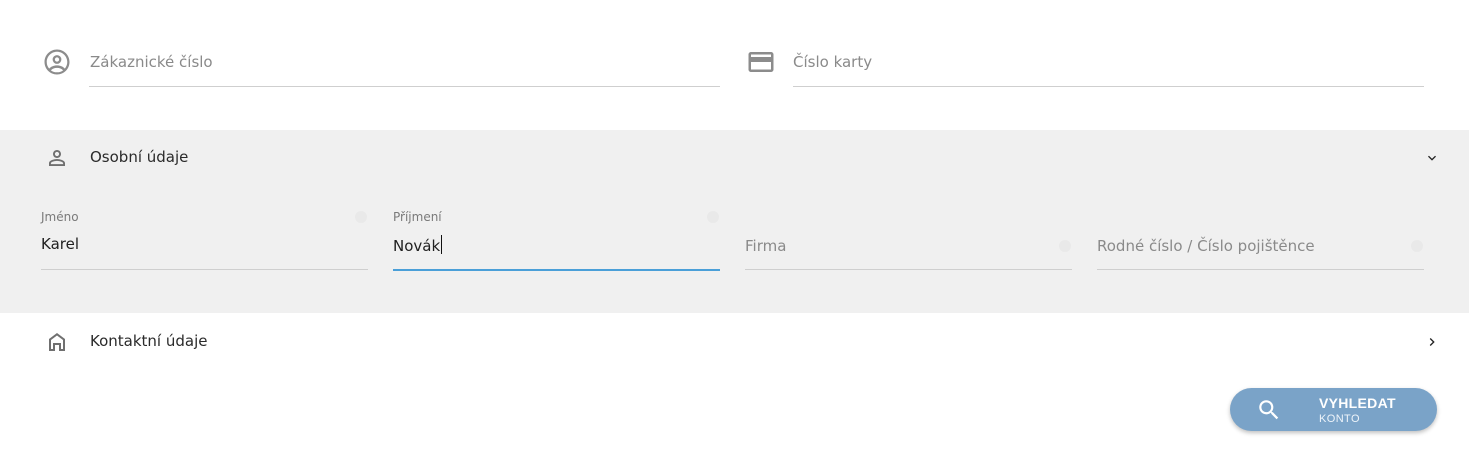 Image resolution: width=1469 pixels, height=455 pixels. What do you see at coordinates (204, 238) in the screenshot?
I see `first-name-field: Jméno Karel` at bounding box center [204, 238].